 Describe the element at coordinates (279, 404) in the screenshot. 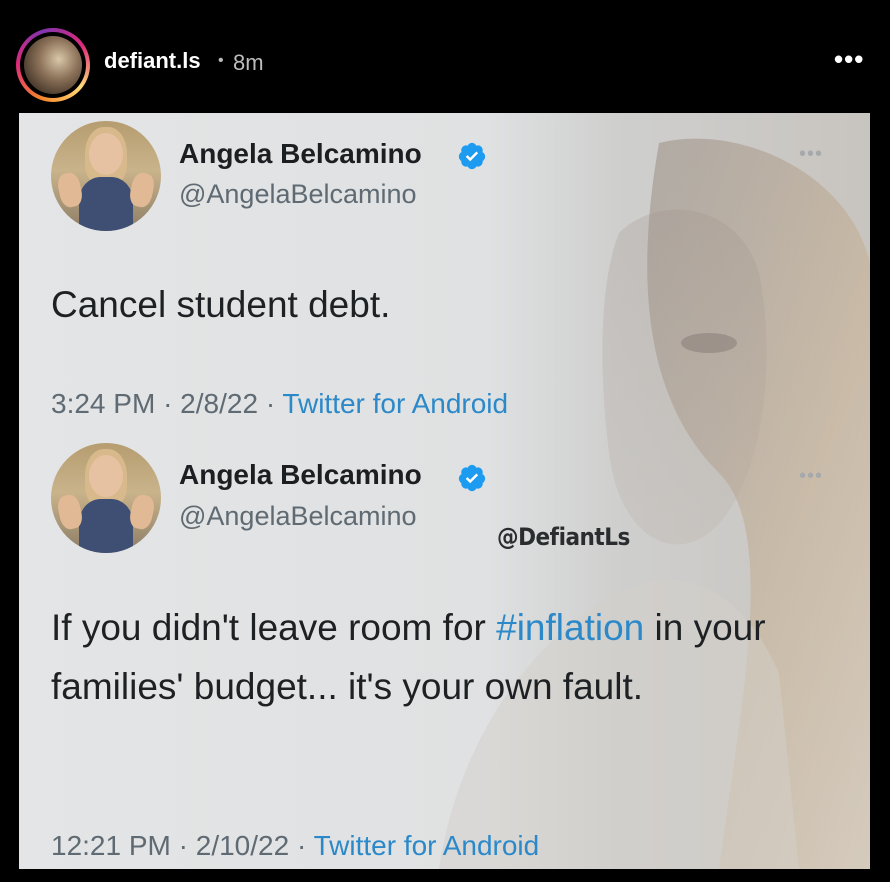

I see `tweet-meta: 3:24 PM · 2/8/22 · Twitter for Android` at that location.